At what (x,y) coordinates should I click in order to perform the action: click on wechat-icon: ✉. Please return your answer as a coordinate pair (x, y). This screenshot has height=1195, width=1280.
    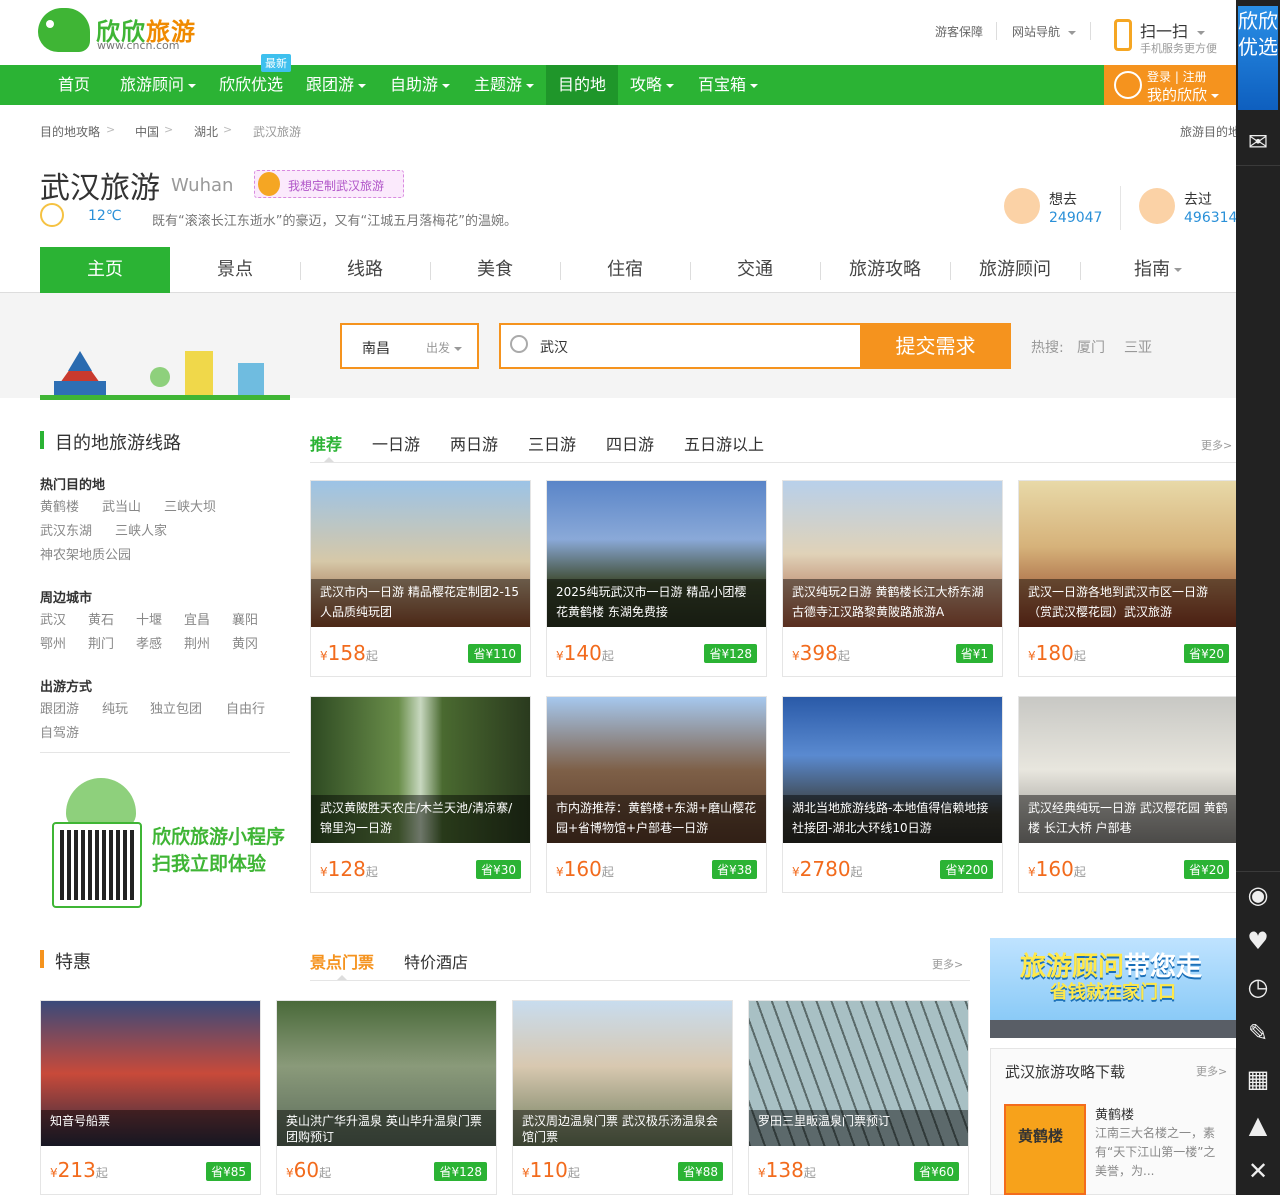
    Looking at the image, I should click on (1258, 142).